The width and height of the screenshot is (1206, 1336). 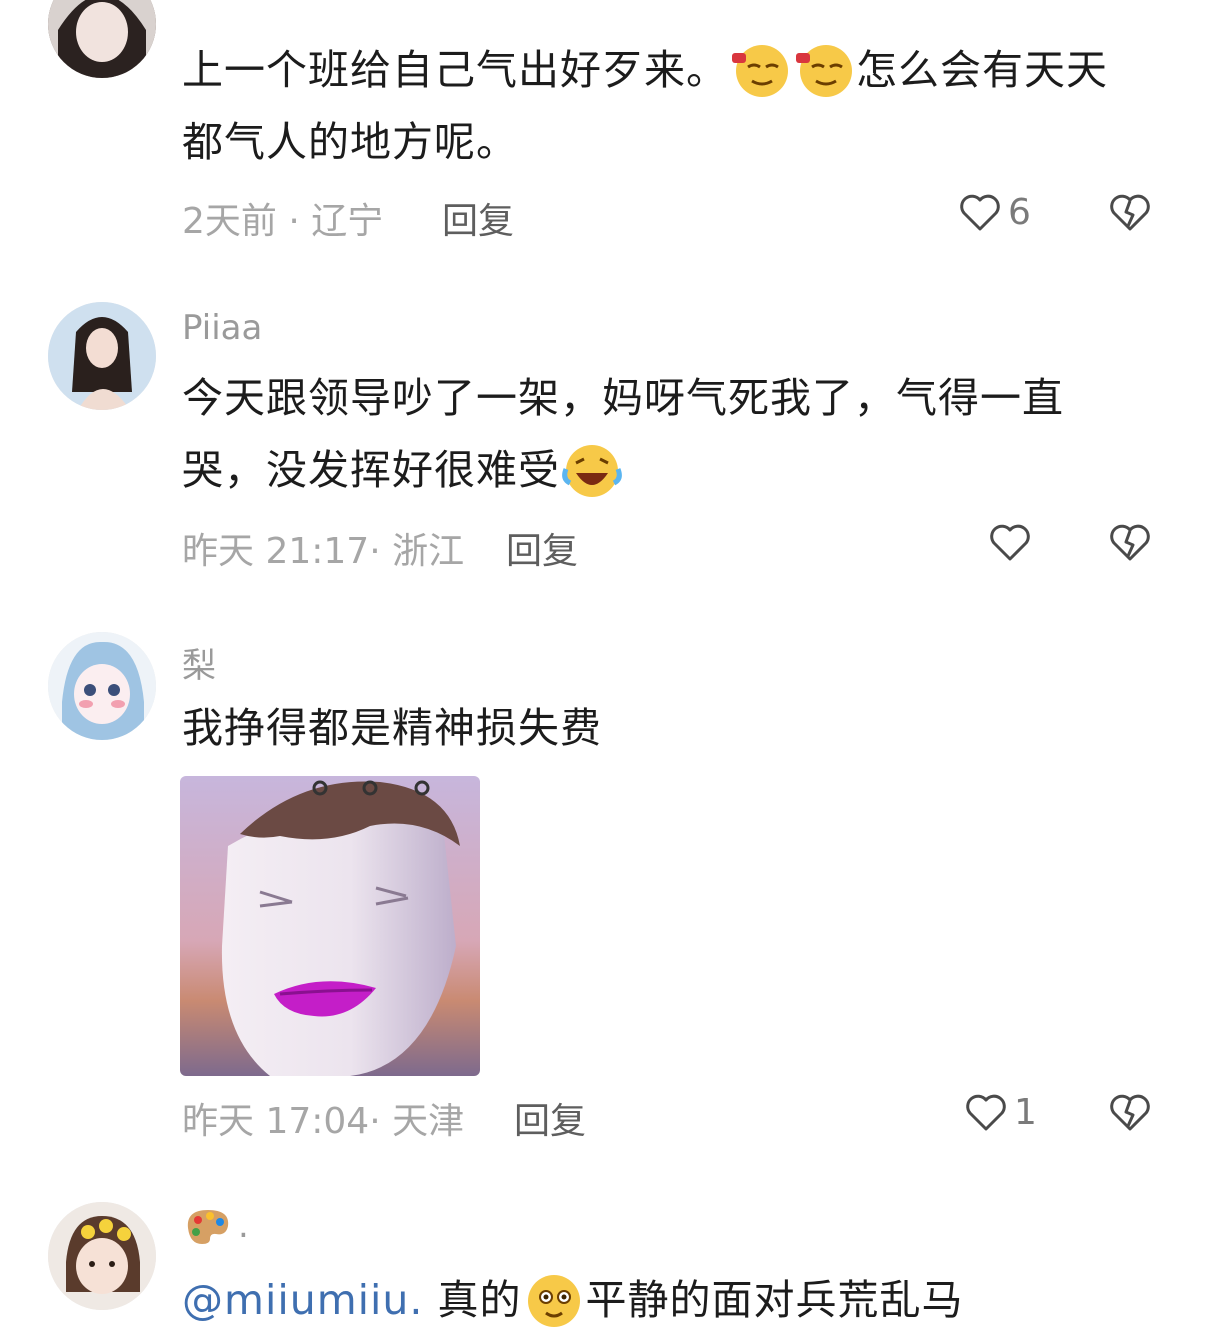 I want to click on comment-meta: 昨天 21:17· 浙江, so click(x=323, y=551).